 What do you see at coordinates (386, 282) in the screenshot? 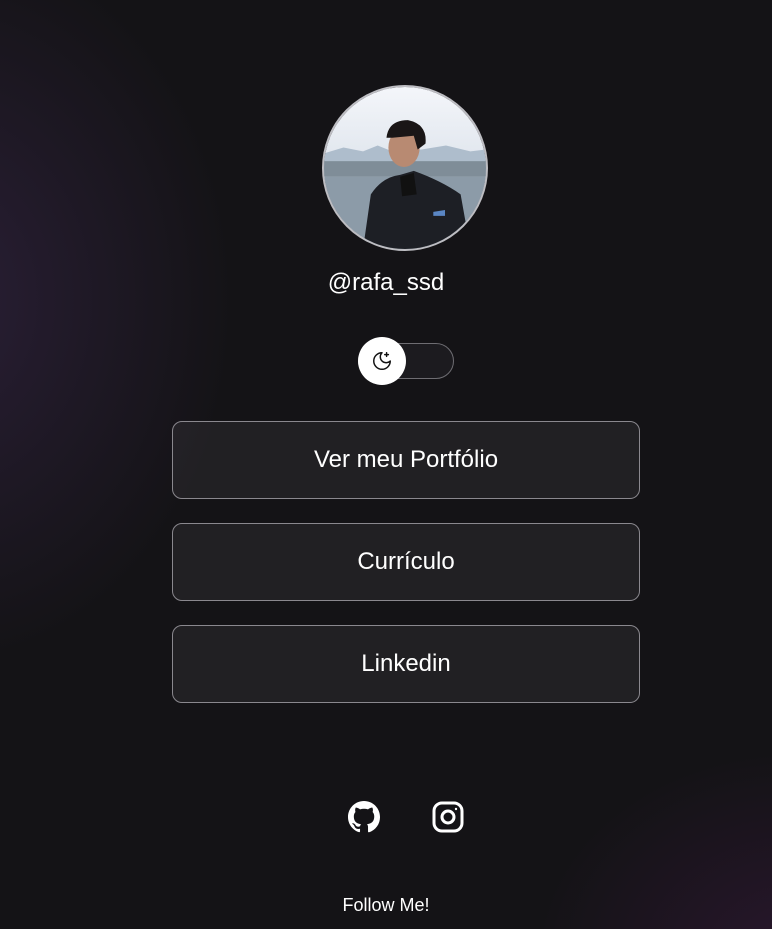
I see `profile-handle: @rafa_ssd` at bounding box center [386, 282].